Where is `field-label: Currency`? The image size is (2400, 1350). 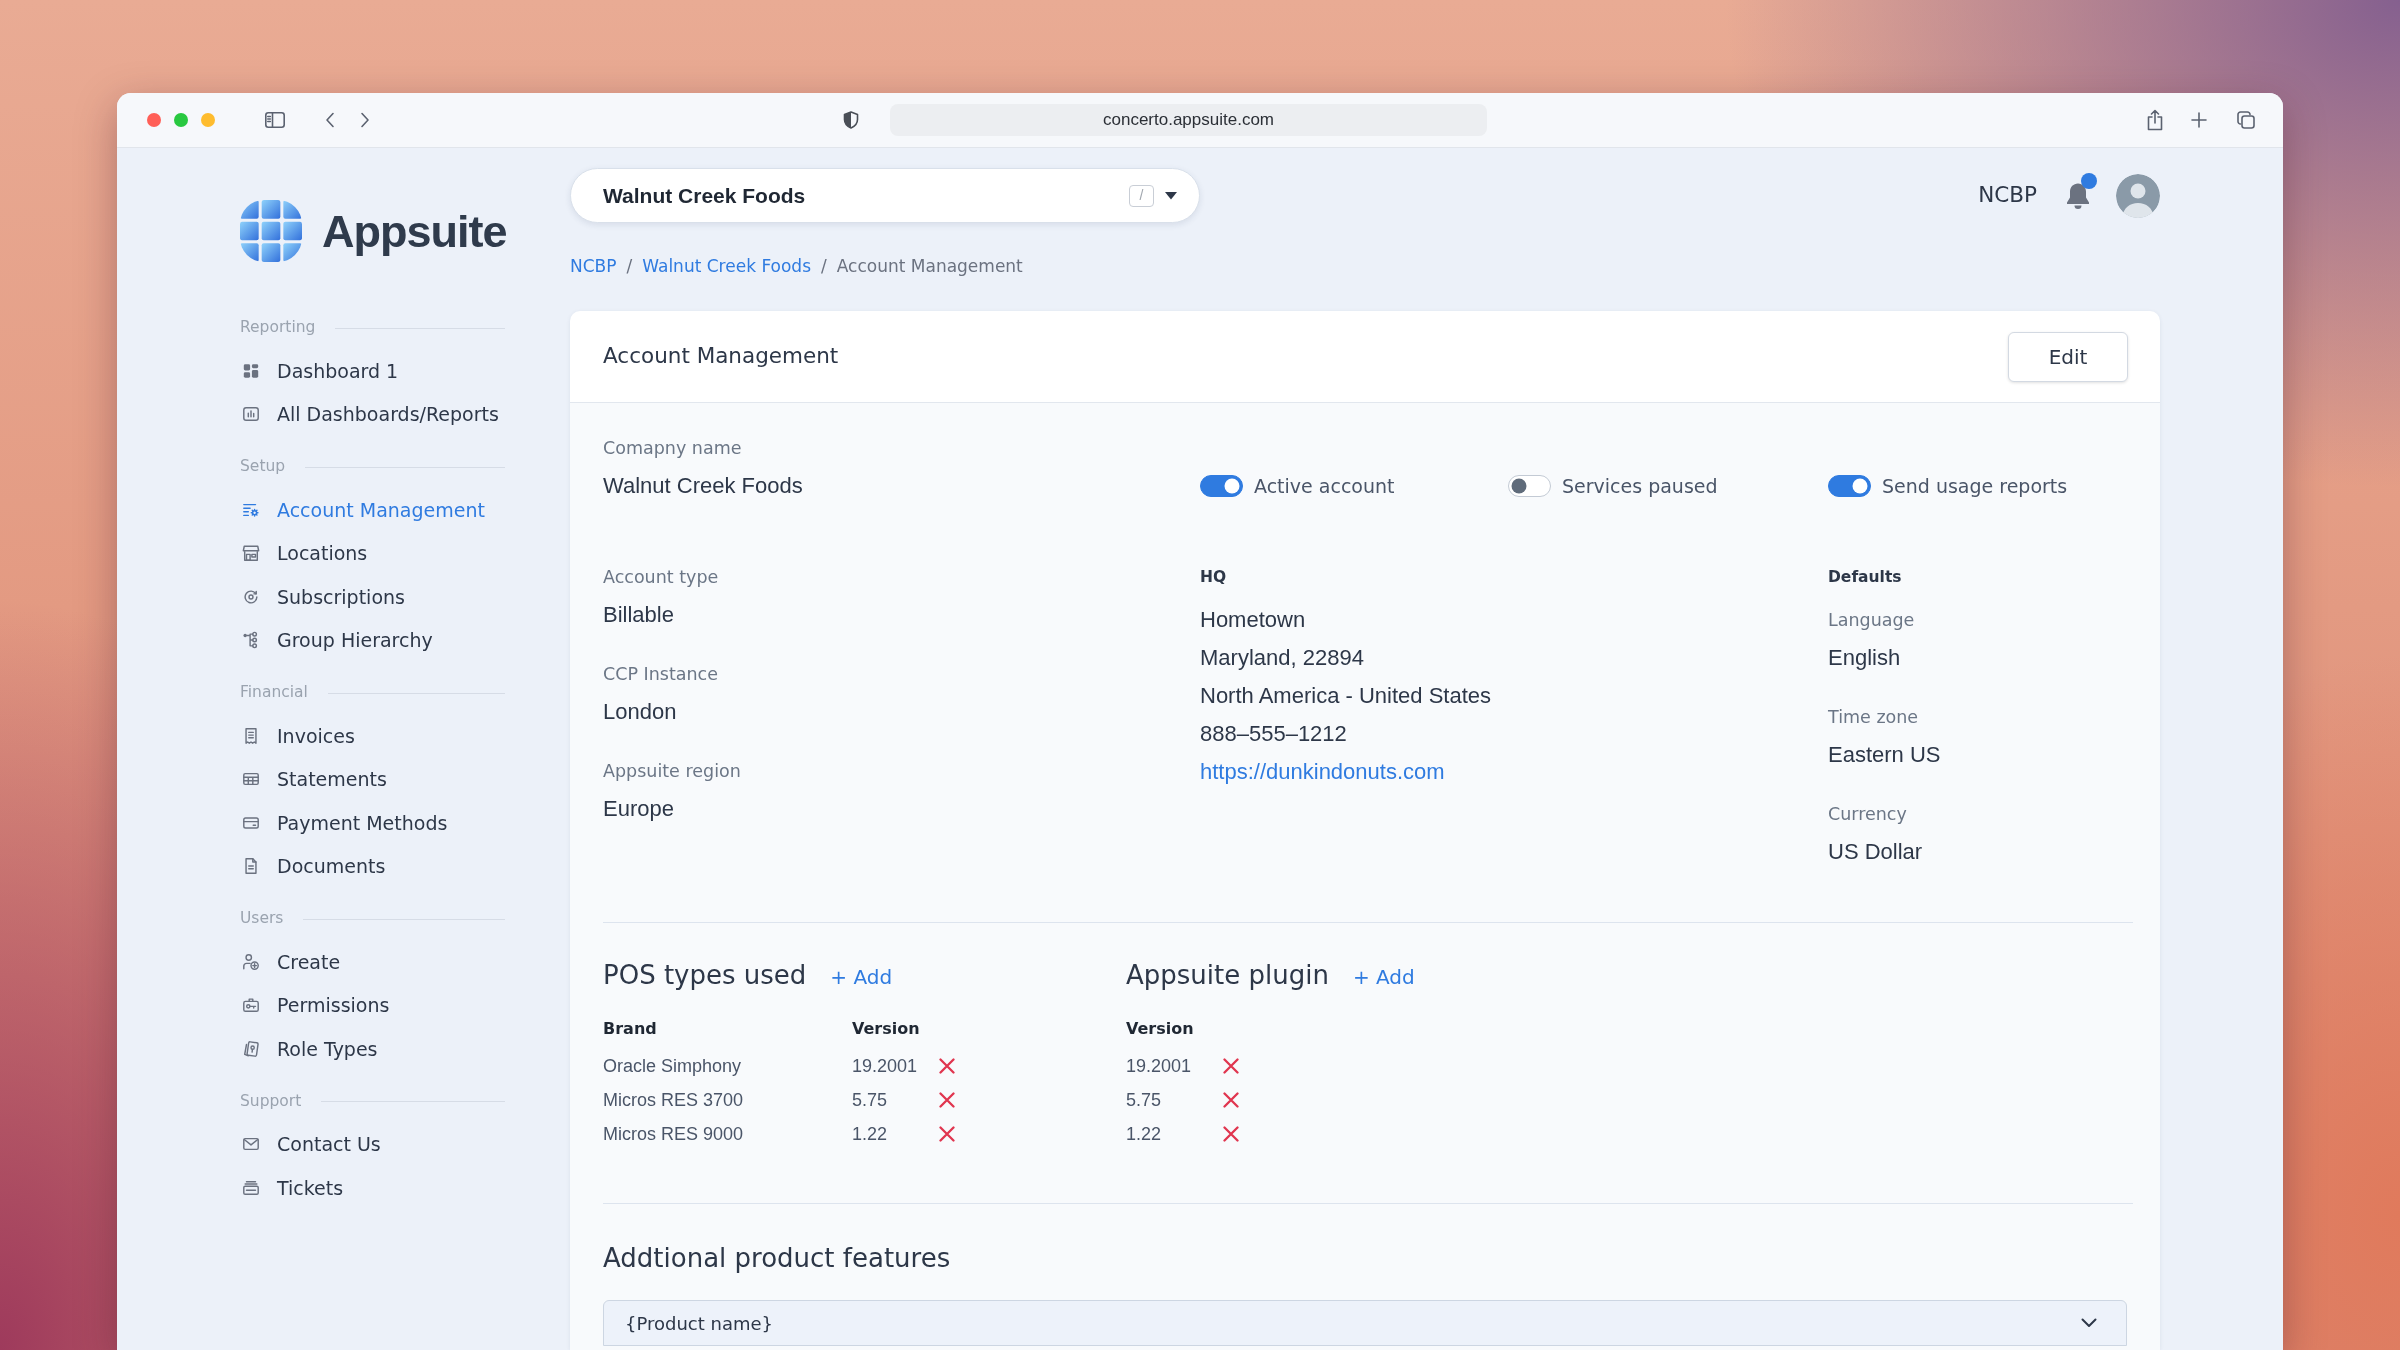
field-label: Currency is located at coordinates (1867, 814).